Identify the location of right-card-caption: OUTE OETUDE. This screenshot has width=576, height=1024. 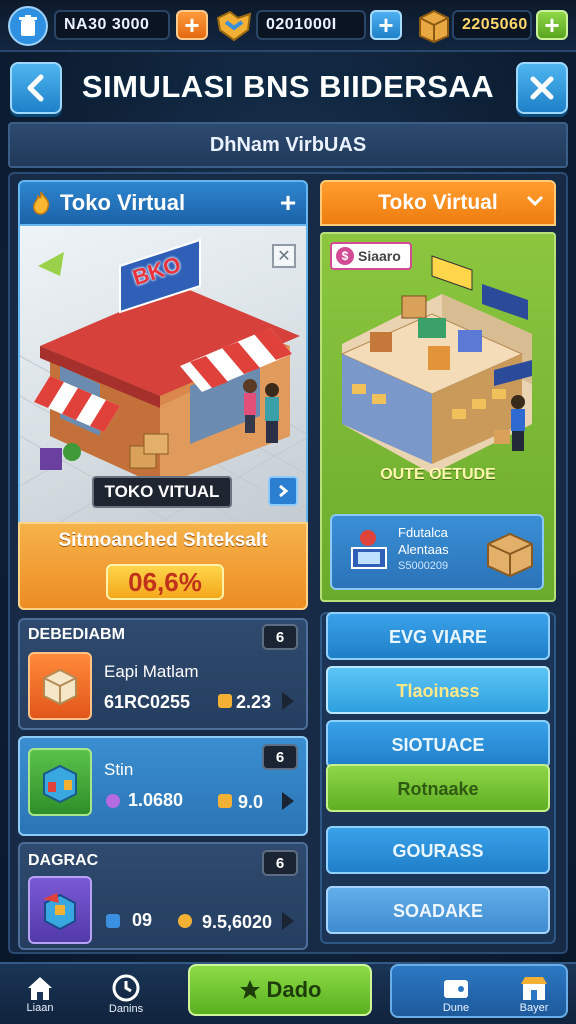
(438, 474).